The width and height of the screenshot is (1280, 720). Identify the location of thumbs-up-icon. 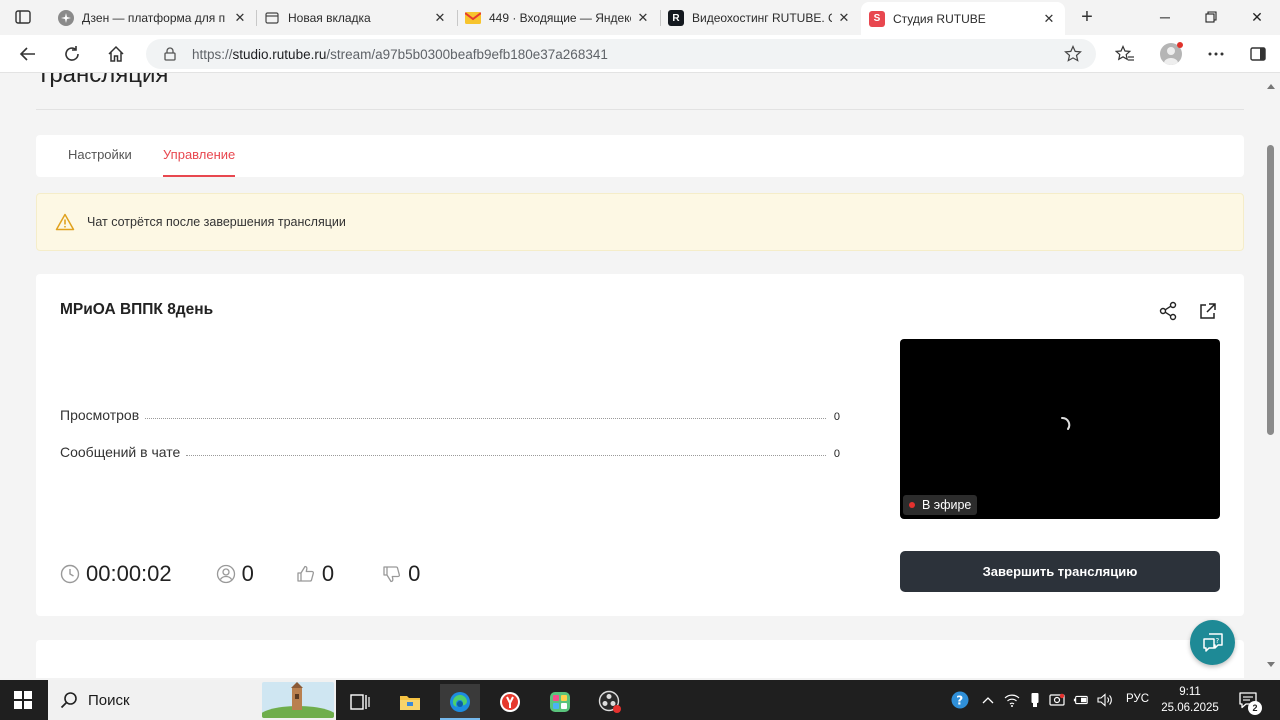
(306, 574).